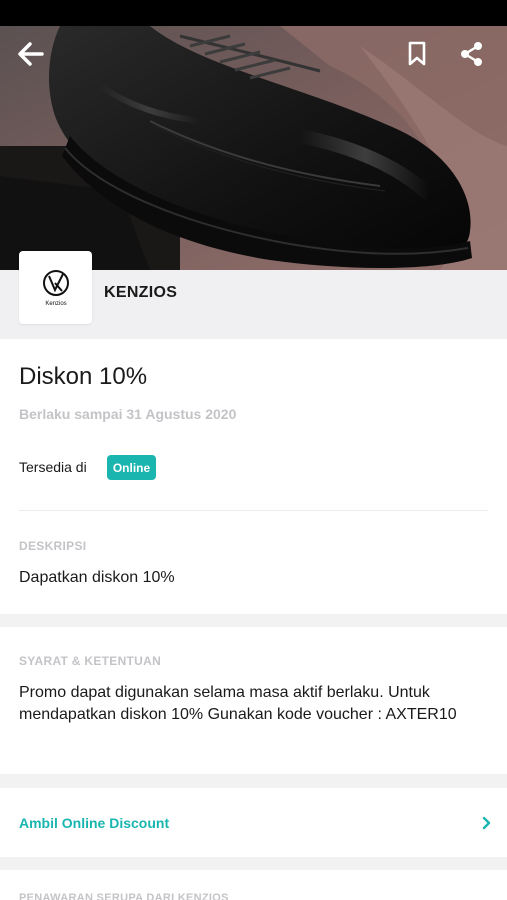 The height and width of the screenshot is (900, 507). Describe the element at coordinates (97, 577) in the screenshot. I see `description-text: Dapatkan diskon 10%` at that location.